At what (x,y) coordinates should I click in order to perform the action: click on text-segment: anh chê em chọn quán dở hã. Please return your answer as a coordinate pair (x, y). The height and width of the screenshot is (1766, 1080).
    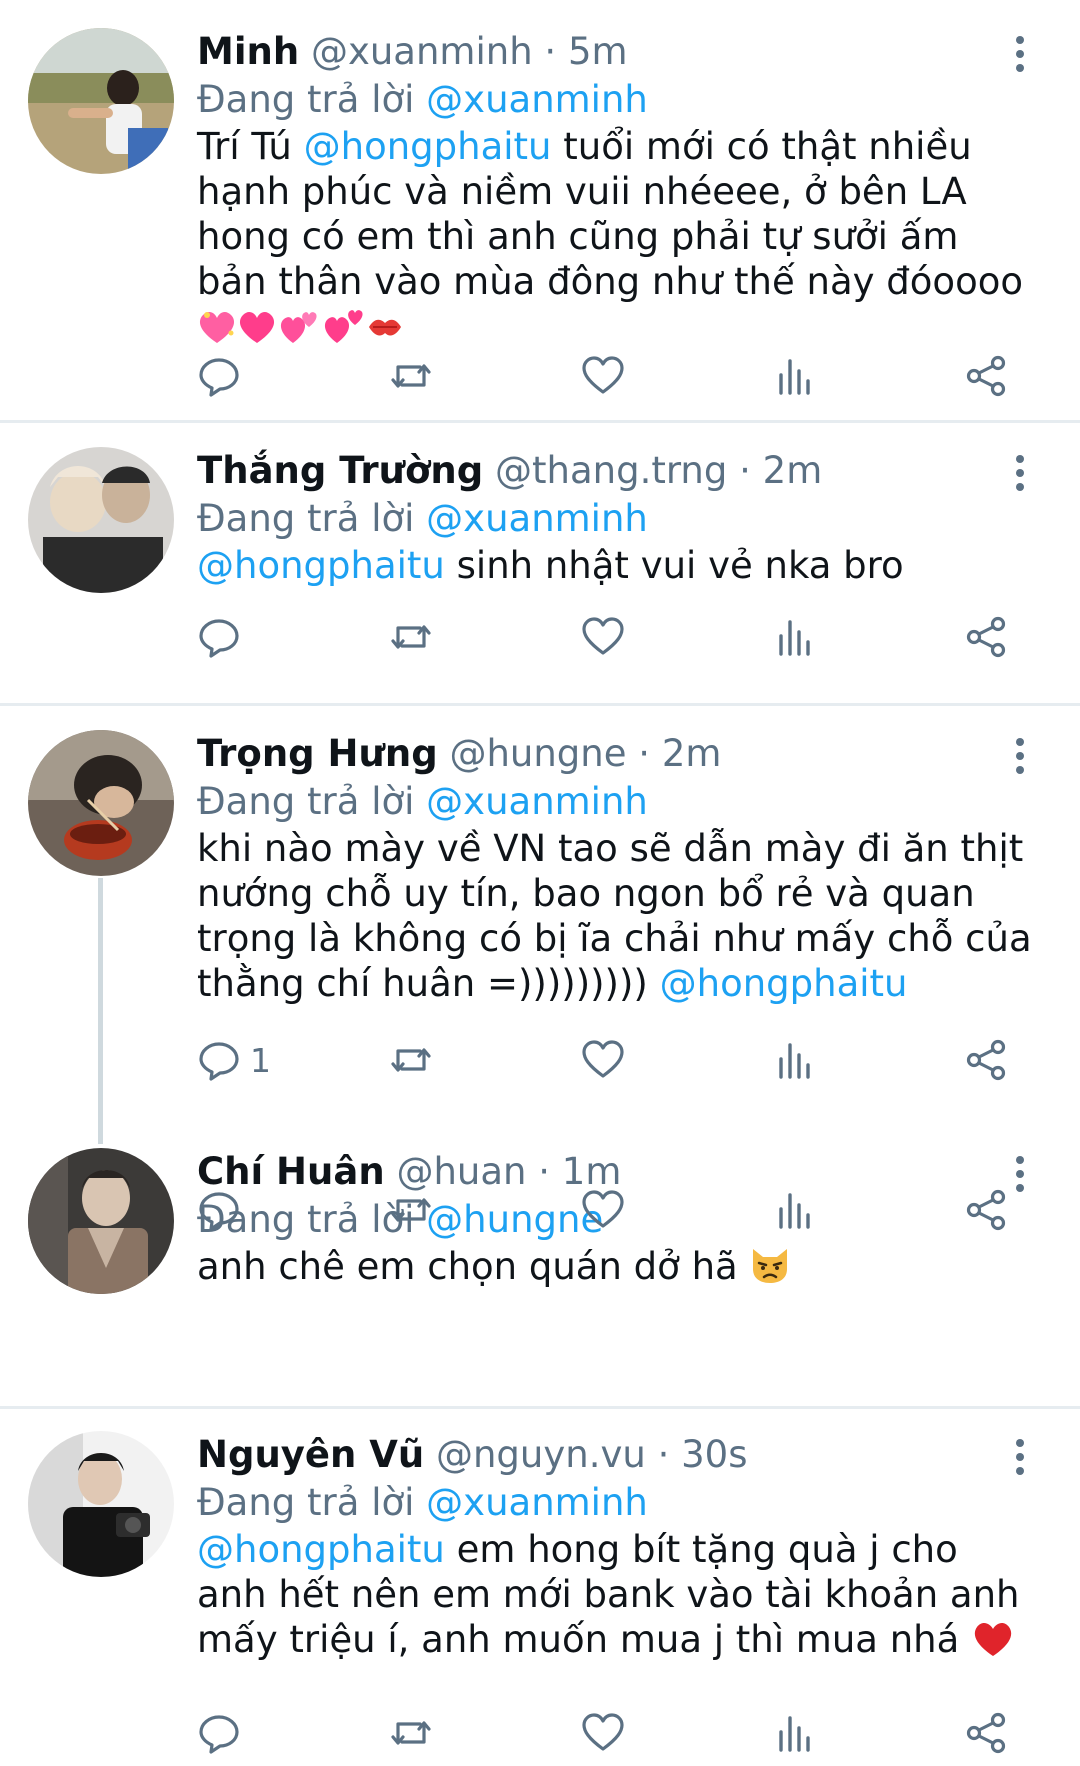
    Looking at the image, I should click on (473, 1266).